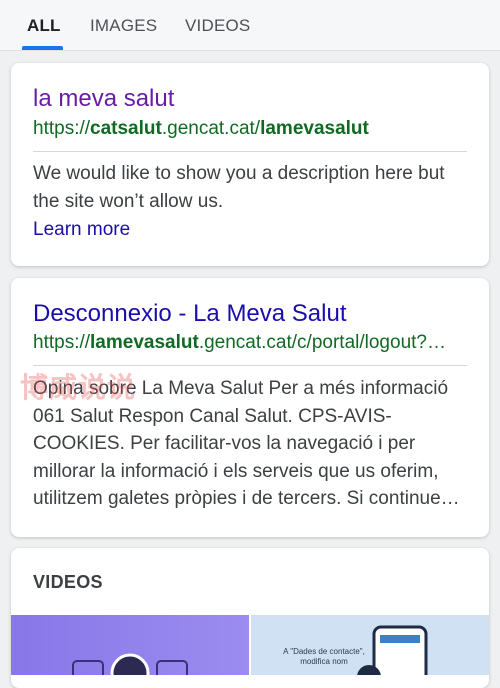 The image size is (500, 688). I want to click on video-thumbnail: A "Dades de contacte", modifica nom, so click(370, 645).